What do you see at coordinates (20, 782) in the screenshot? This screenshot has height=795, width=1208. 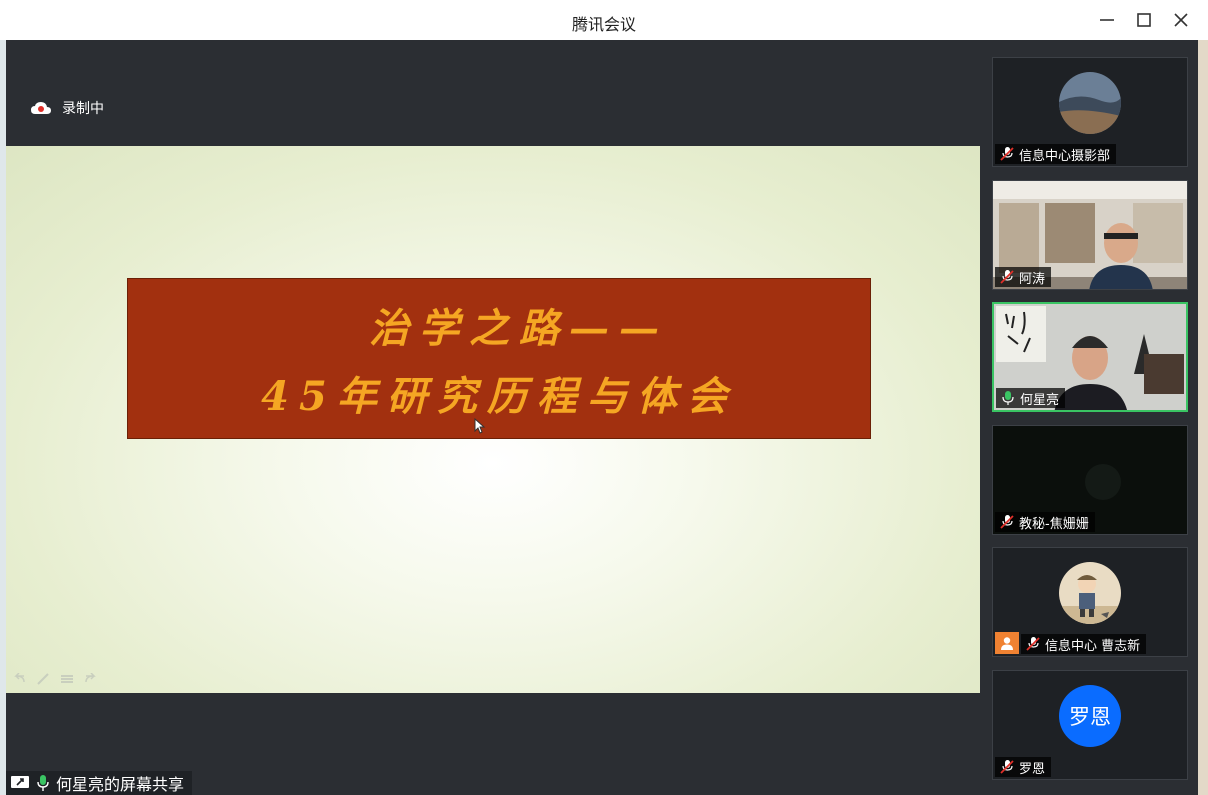 I see `screen-share-icon` at bounding box center [20, 782].